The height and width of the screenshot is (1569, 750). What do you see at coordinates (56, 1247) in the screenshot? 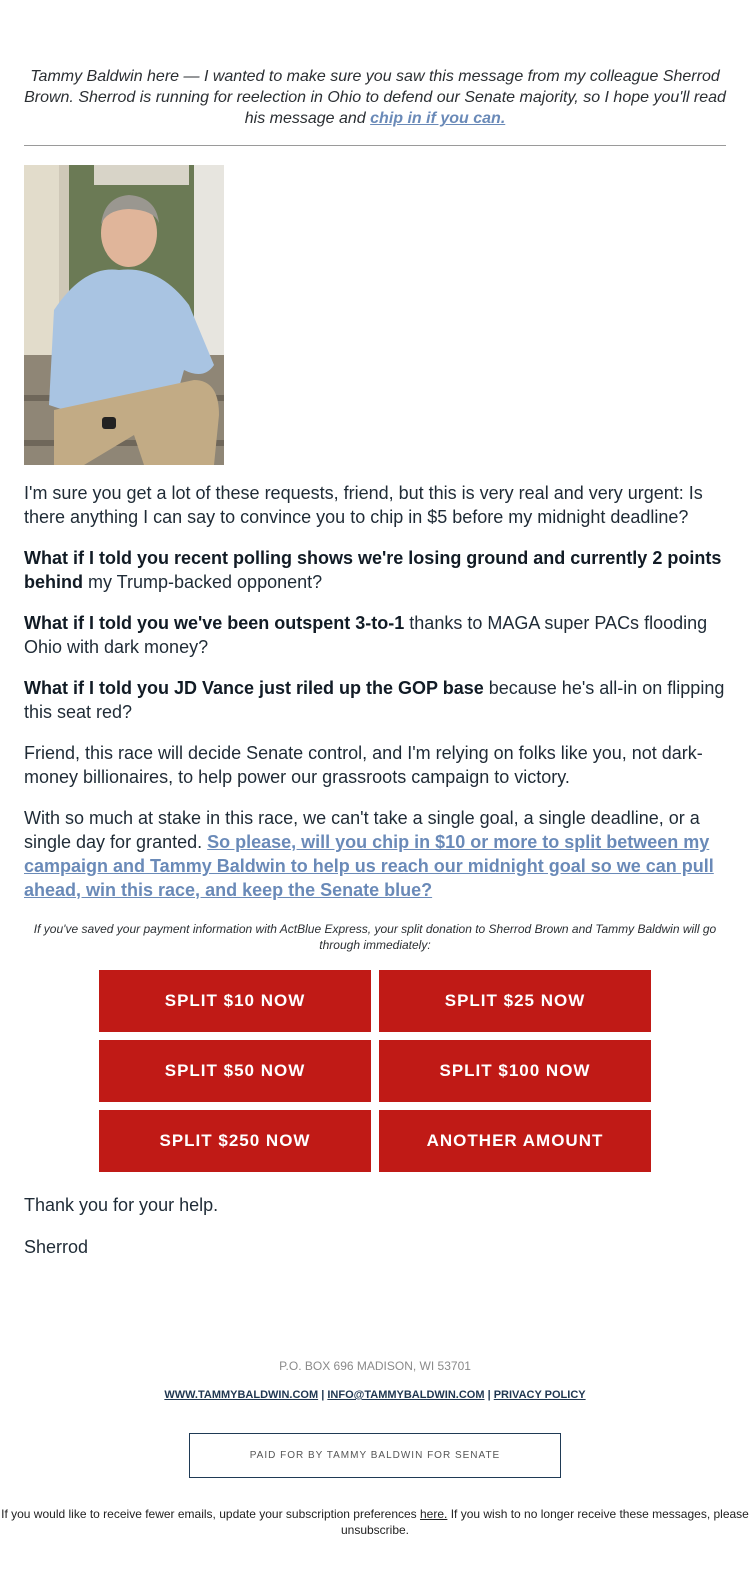
I see `signature: Sherrod` at bounding box center [56, 1247].